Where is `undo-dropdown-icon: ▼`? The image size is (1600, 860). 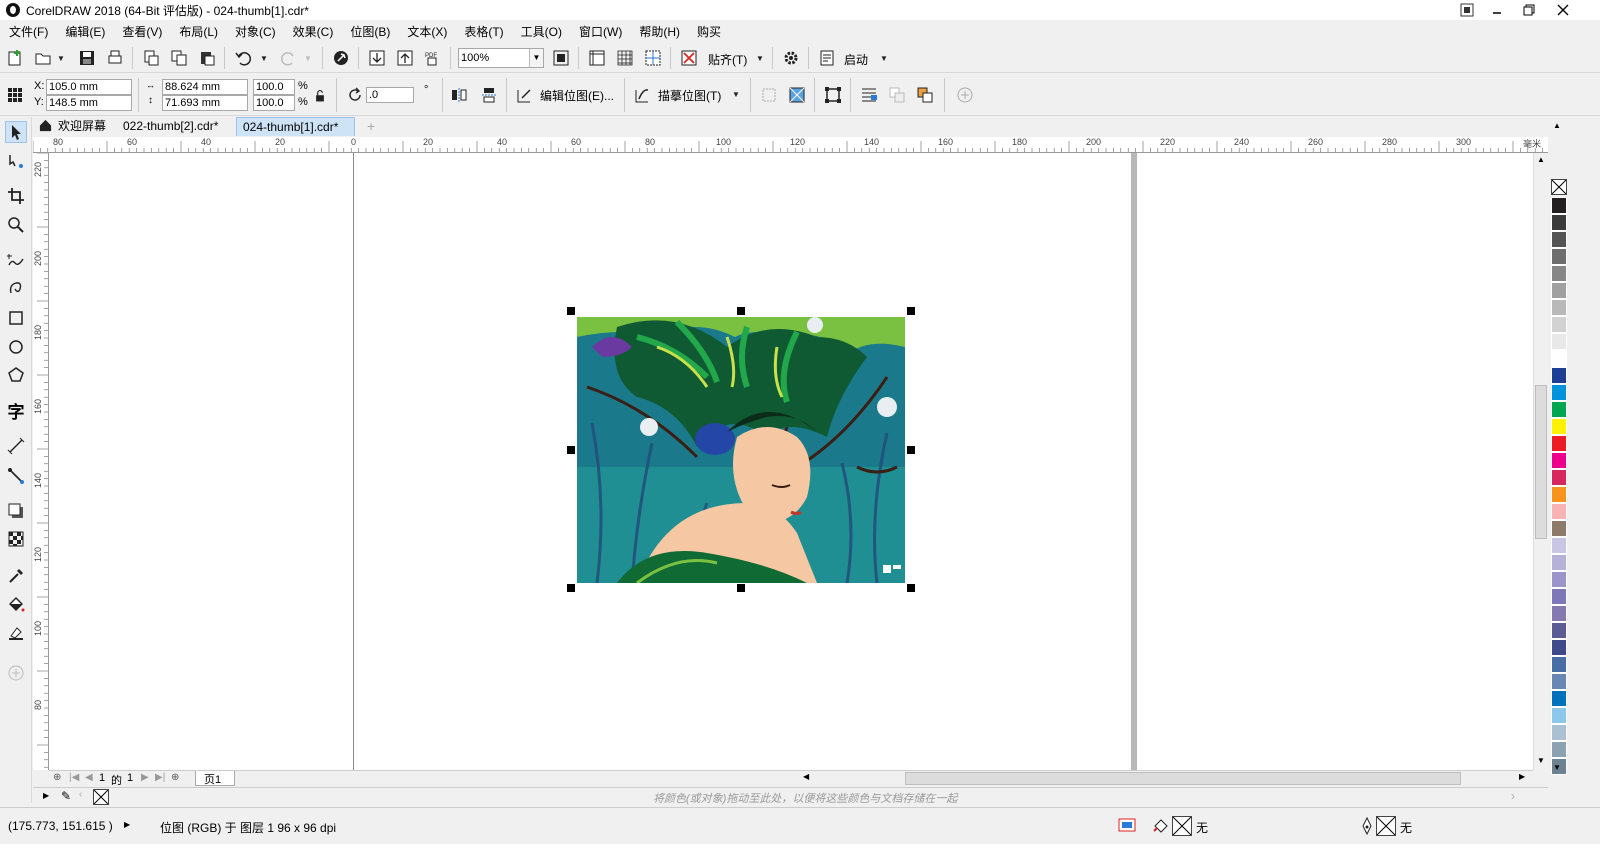 undo-dropdown-icon: ▼ is located at coordinates (264, 58).